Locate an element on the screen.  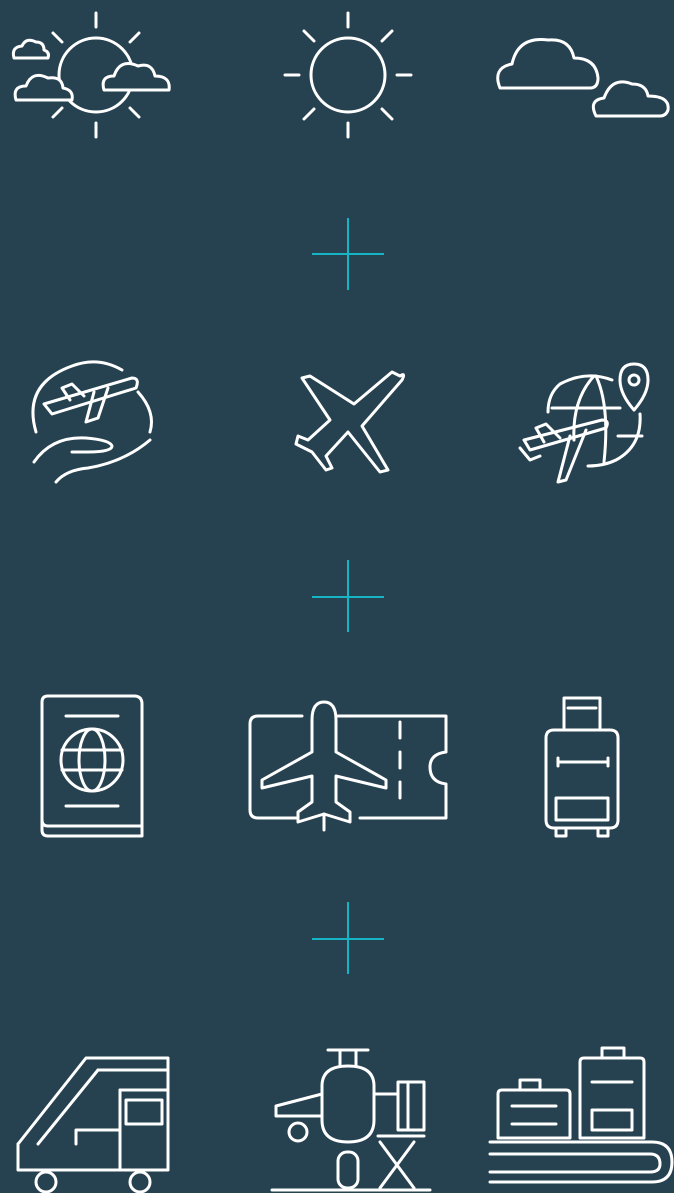
passport-icon is located at coordinates (92, 767).